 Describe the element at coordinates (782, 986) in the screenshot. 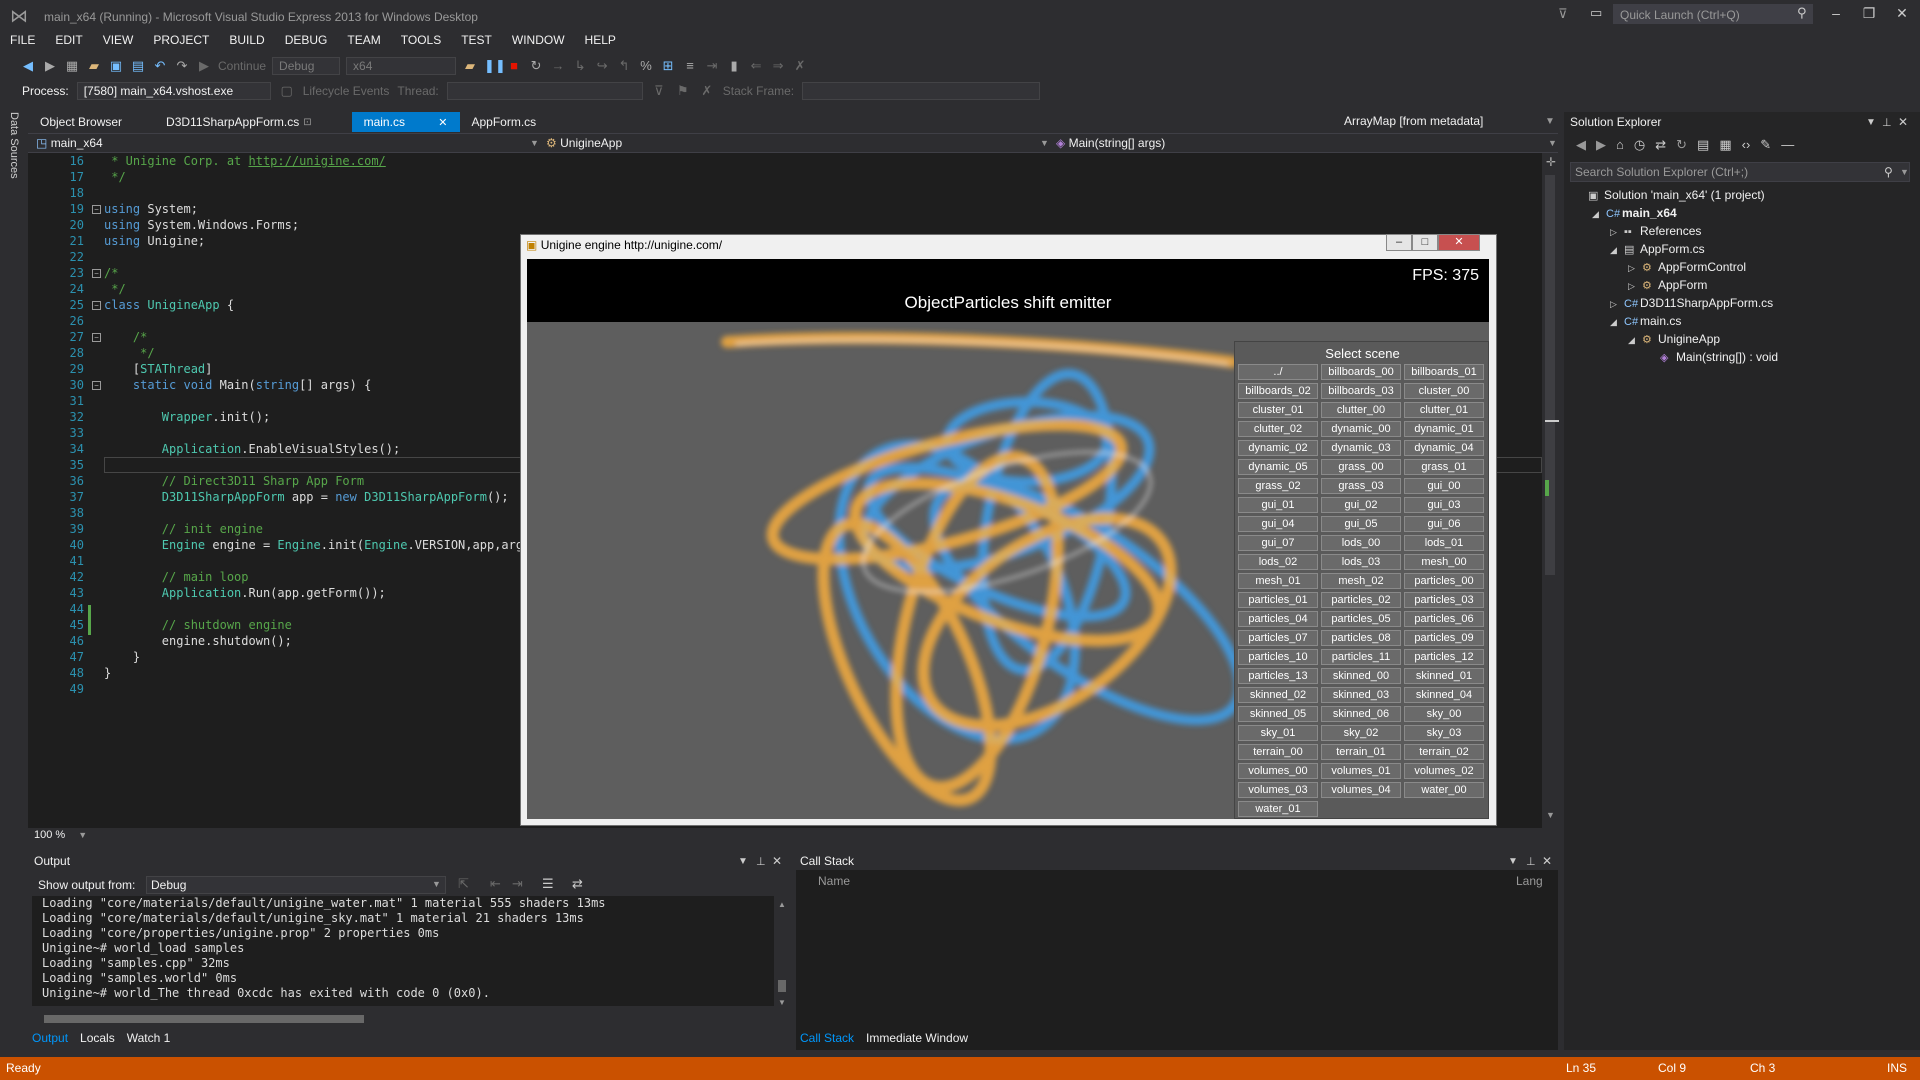

I see `output-vscroll-thumb` at that location.